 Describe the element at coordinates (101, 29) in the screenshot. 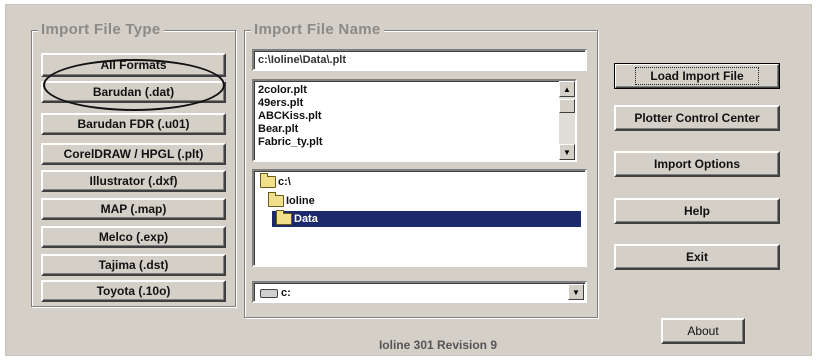

I see `import-file-type-legend: Import File Type` at that location.